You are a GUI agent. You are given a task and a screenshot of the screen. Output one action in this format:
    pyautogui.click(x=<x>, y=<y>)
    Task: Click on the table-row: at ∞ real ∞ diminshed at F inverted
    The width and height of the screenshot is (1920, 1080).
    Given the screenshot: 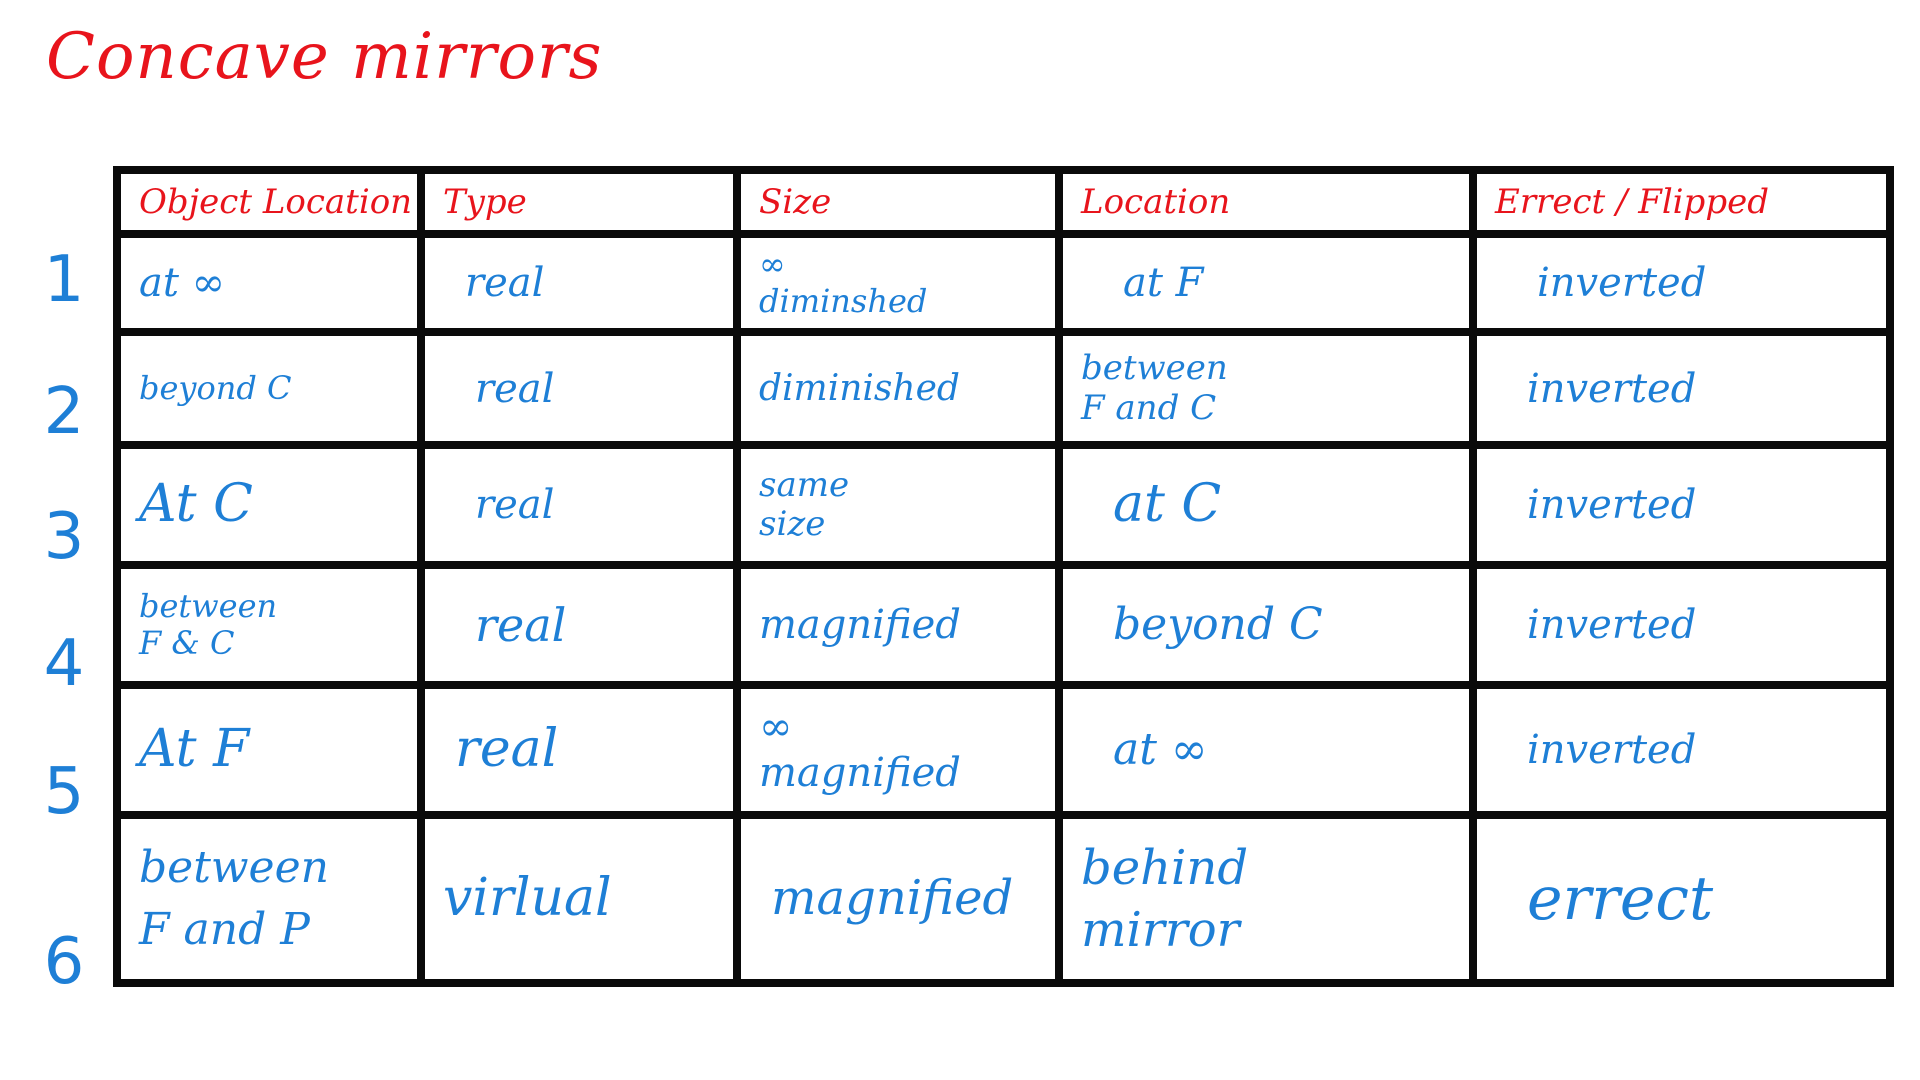 What is the action you would take?
    pyautogui.click(x=1003, y=283)
    